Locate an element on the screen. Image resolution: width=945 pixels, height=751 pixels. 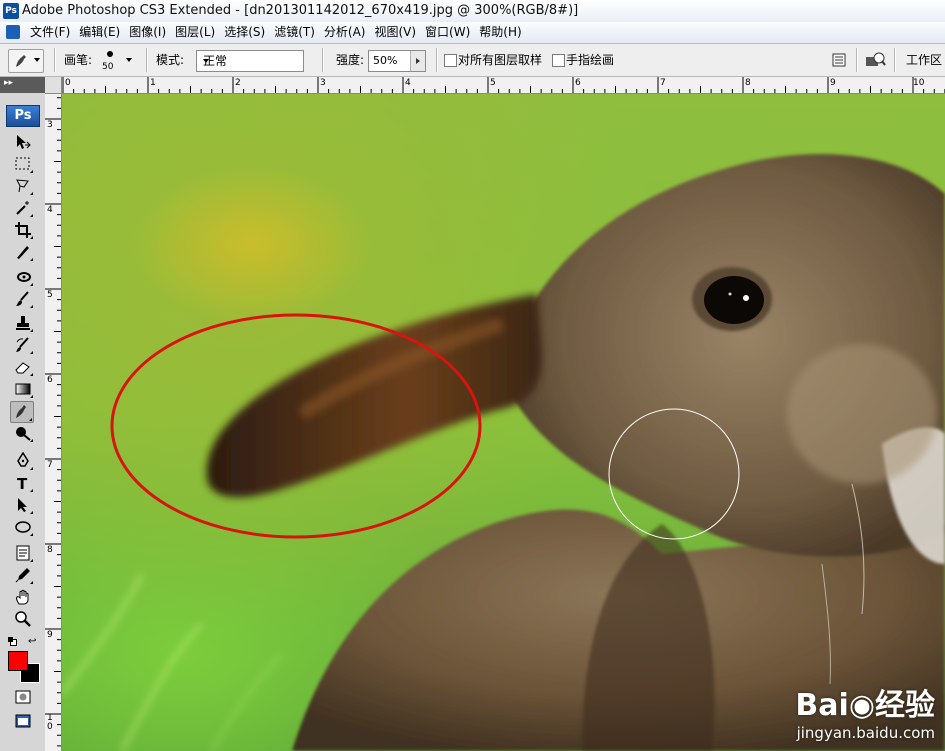
sample-all-layers-label: 对所有图层取样 is located at coordinates (500, 60).